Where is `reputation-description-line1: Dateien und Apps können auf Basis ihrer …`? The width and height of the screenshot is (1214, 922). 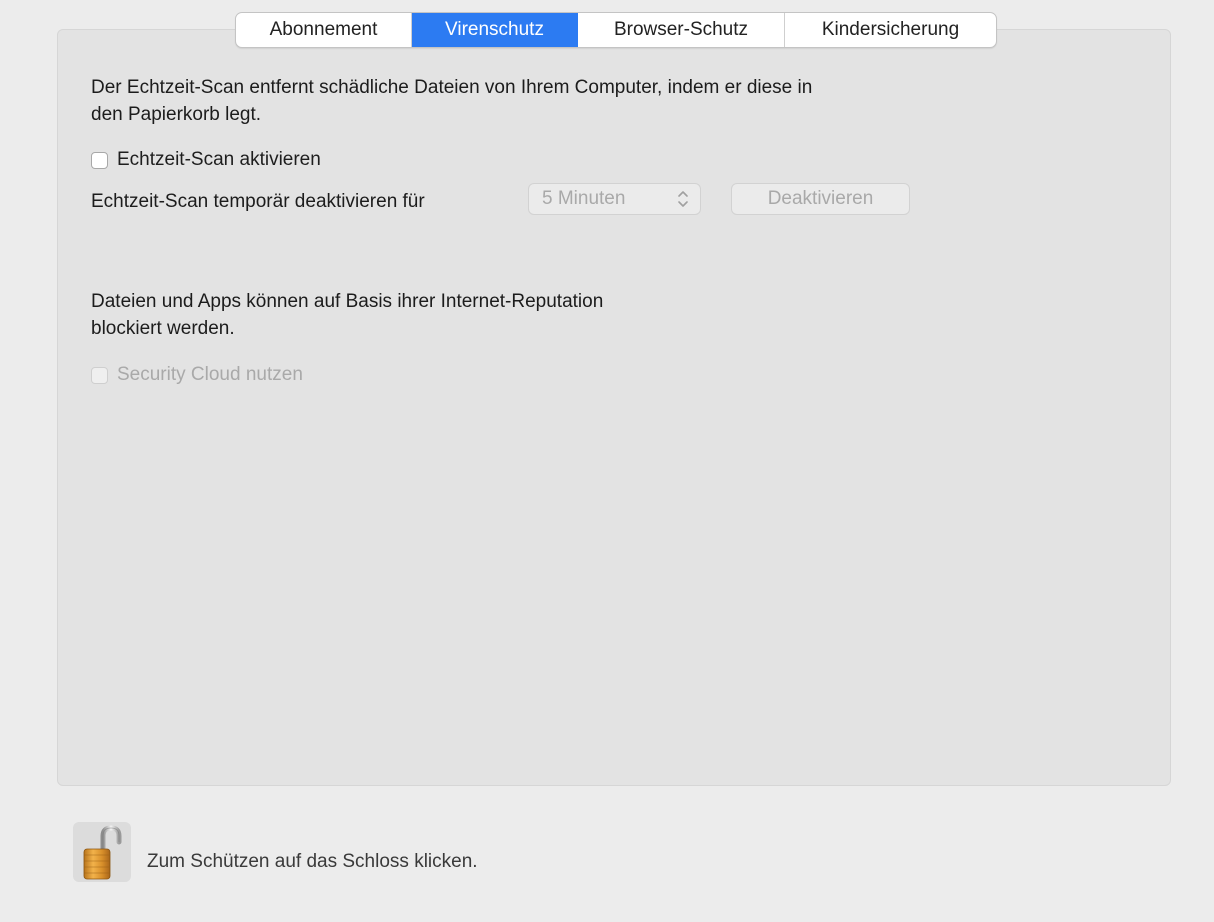 reputation-description-line1: Dateien und Apps können auf Basis ihrer … is located at coordinates (347, 301).